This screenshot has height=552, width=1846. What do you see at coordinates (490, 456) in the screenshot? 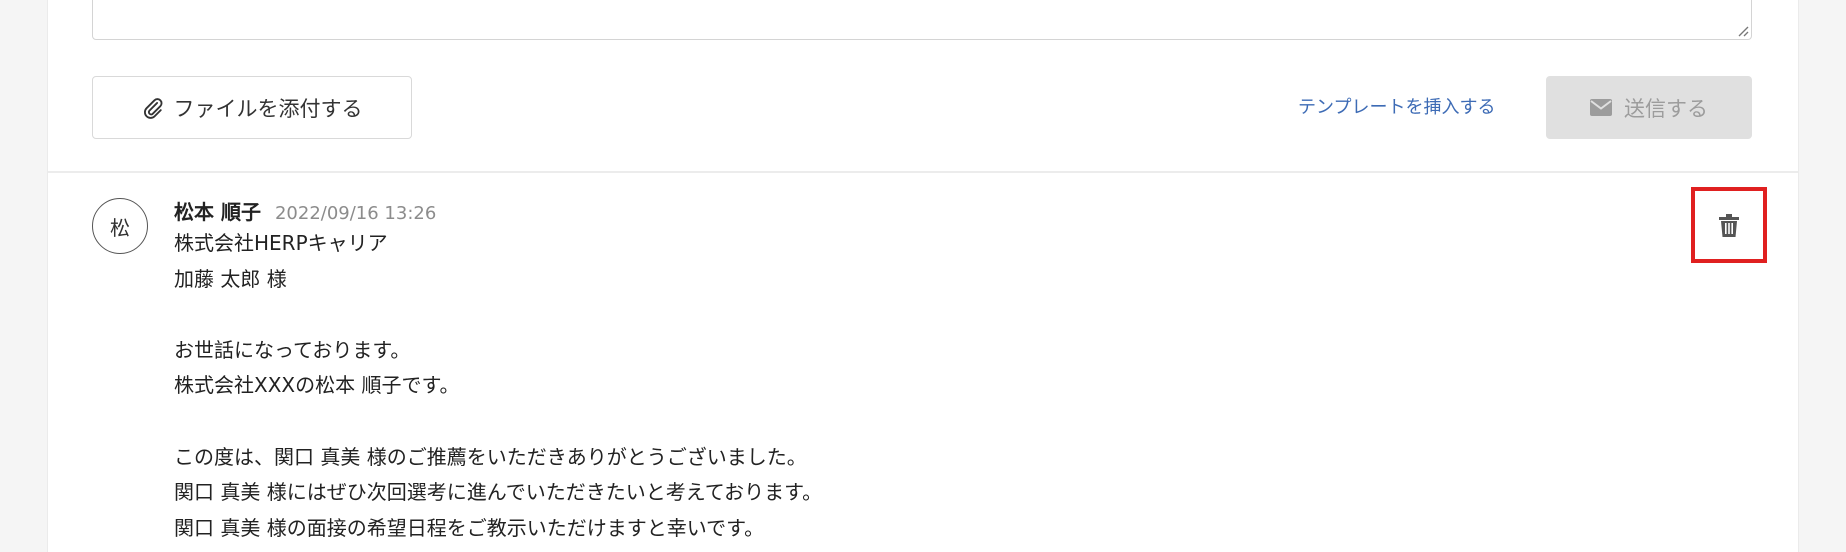
I see `comment-line: この度は、関口 真美 様のご推薦をいただきありがとうございました。` at bounding box center [490, 456].